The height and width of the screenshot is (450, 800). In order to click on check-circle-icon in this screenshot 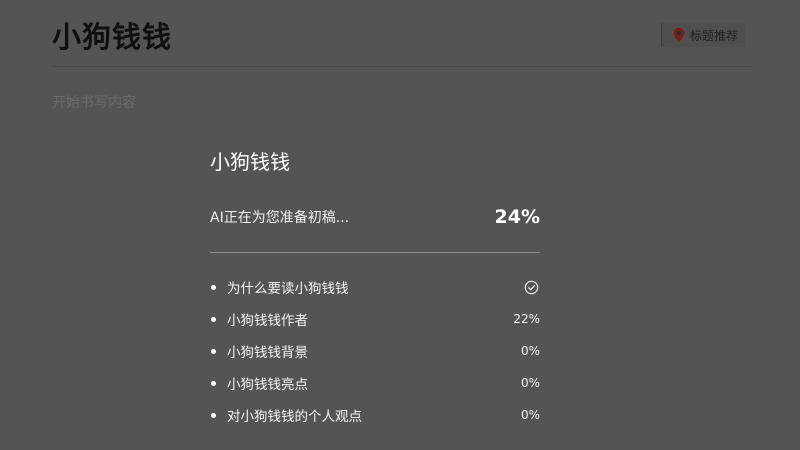, I will do `click(531, 287)`.